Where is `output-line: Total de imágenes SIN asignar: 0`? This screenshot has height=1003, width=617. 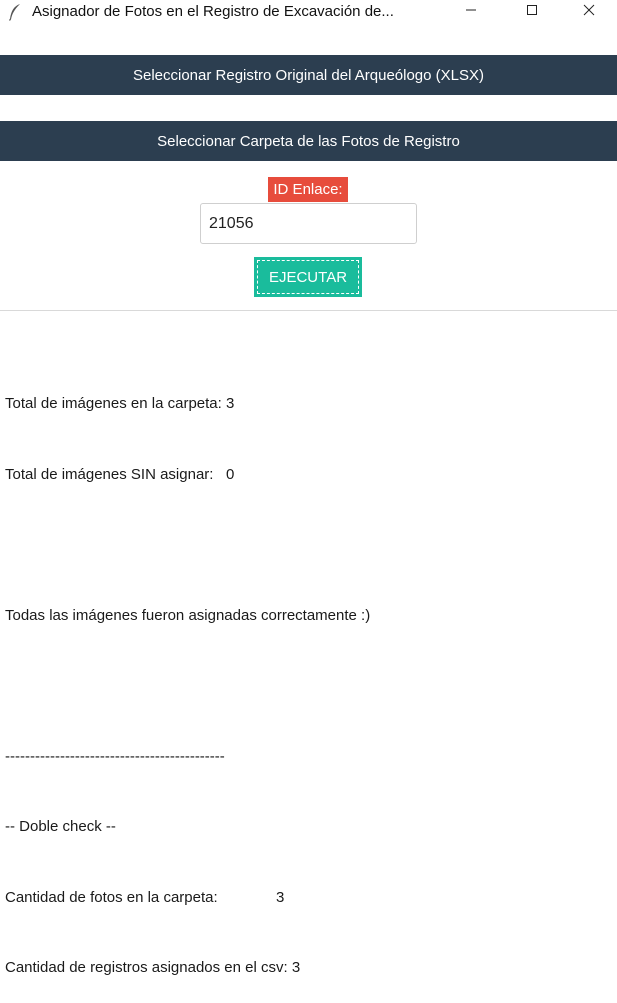 output-line: Total de imágenes SIN asignar: 0 is located at coordinates (120, 474).